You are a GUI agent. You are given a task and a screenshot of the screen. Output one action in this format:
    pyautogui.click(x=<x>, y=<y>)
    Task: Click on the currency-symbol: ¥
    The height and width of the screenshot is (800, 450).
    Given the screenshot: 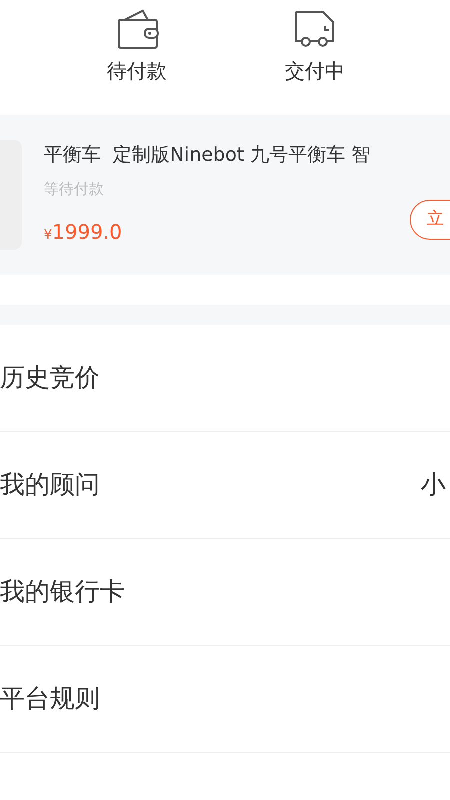 What is the action you would take?
    pyautogui.click(x=48, y=235)
    